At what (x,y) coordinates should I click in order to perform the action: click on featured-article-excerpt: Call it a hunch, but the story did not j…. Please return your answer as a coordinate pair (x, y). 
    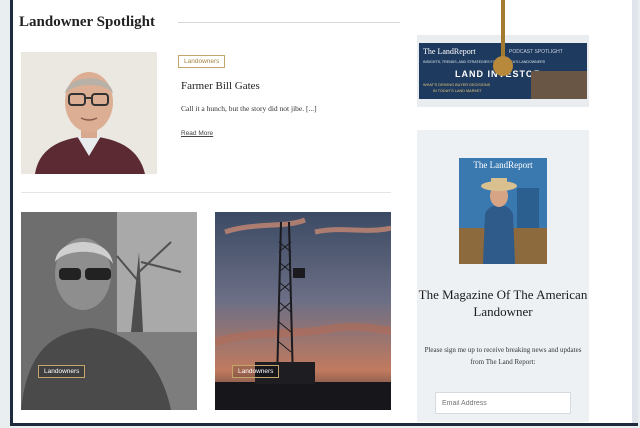
    Looking at the image, I should click on (249, 108).